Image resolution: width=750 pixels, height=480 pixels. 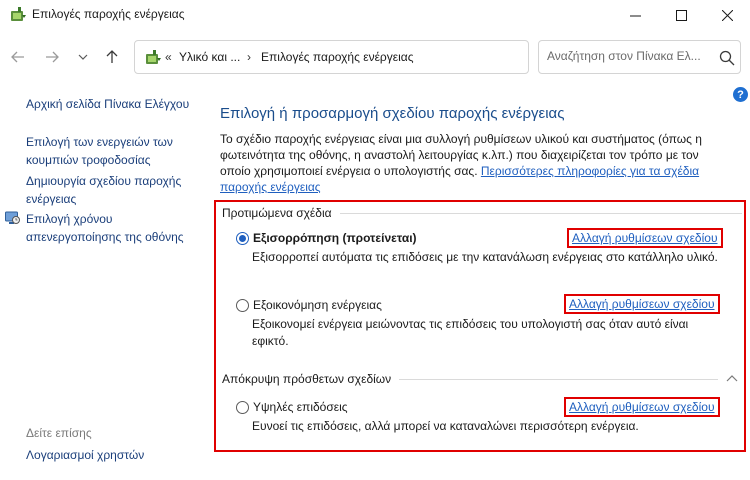 I want to click on sidebar-item-control-panel-home: Αρχική σελίδα Πίνακα Ελέγχου, so click(x=107, y=104).